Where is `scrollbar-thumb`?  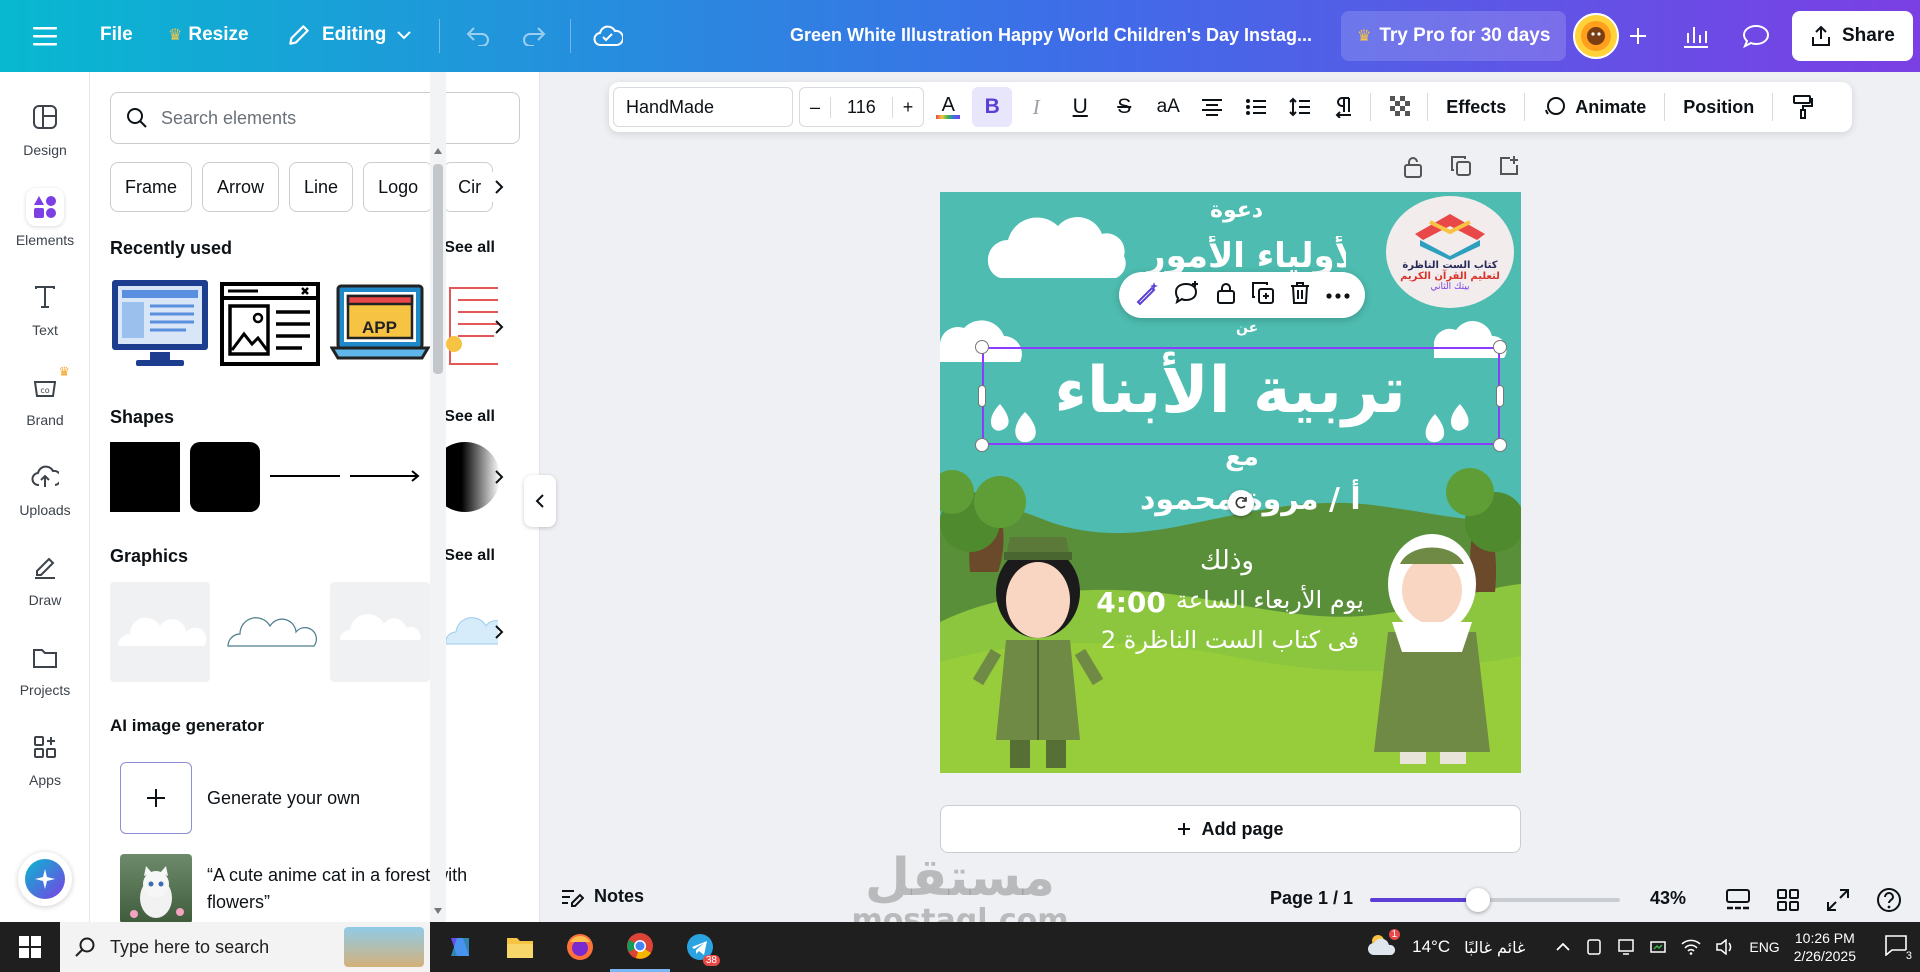 scrollbar-thumb is located at coordinates (438, 269).